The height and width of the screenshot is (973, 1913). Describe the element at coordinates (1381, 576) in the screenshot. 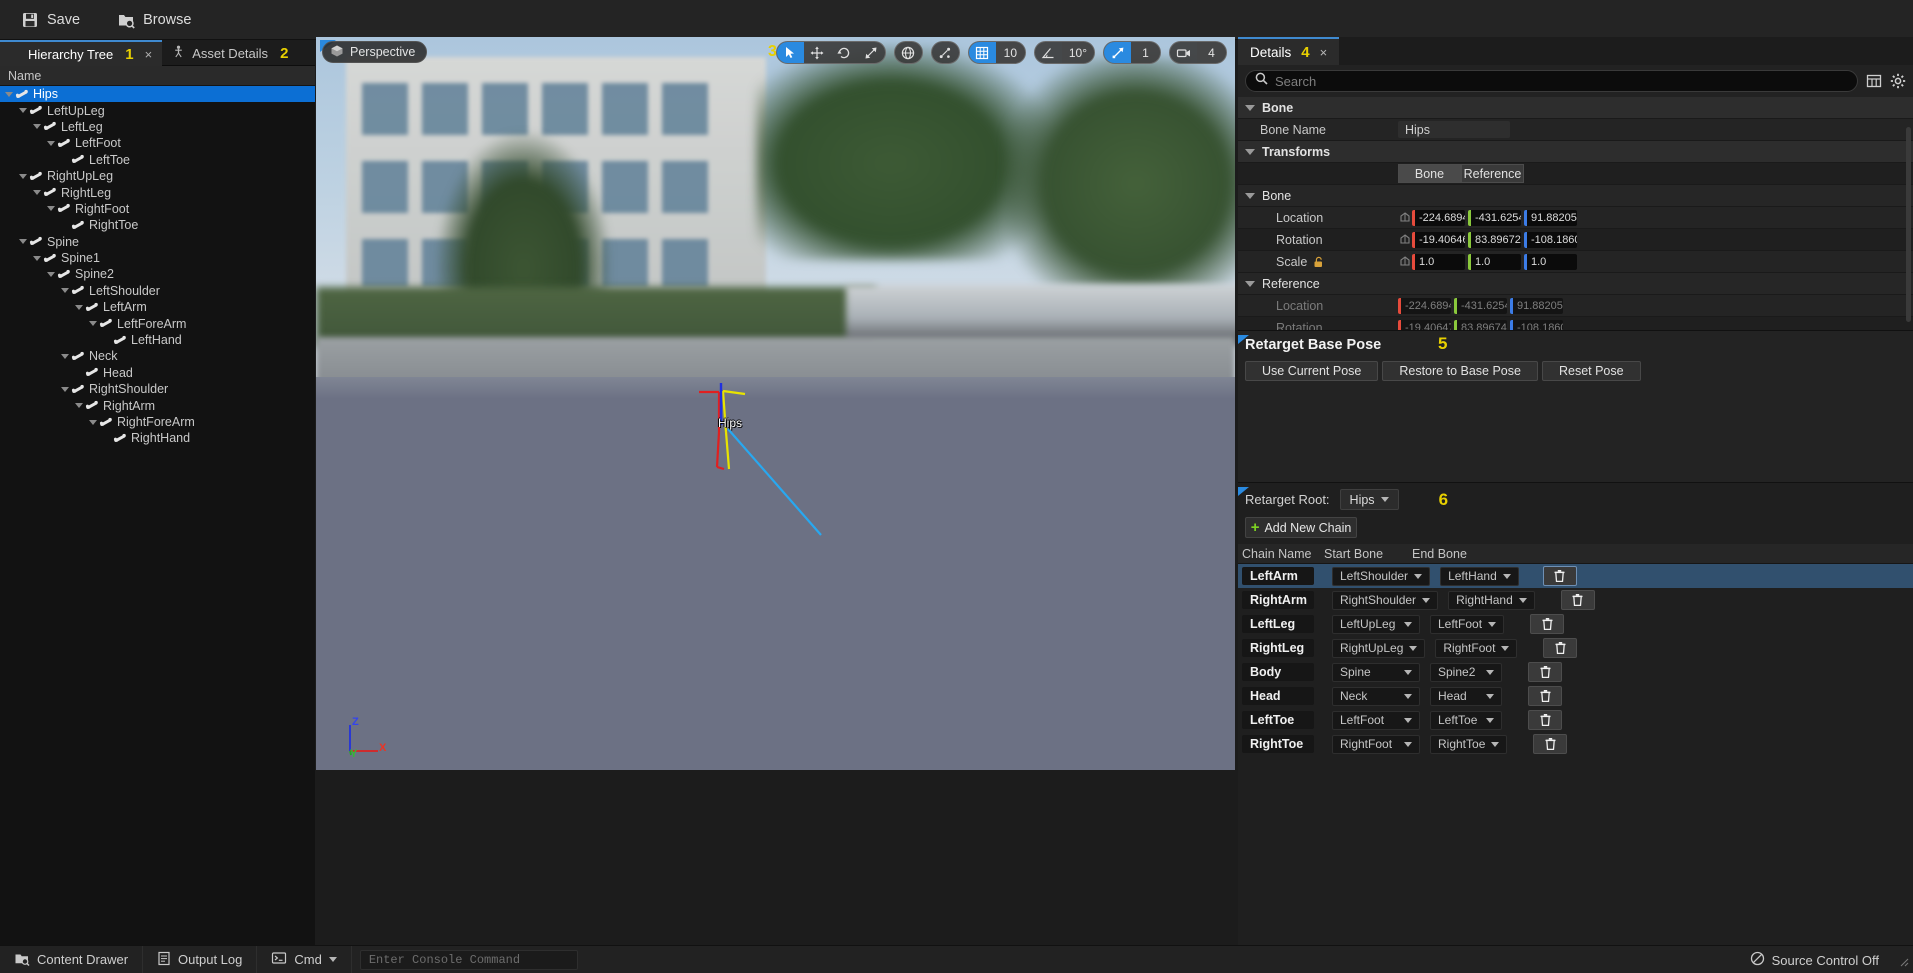

I see `start-bone-dropdown: LeftShoulder` at that location.